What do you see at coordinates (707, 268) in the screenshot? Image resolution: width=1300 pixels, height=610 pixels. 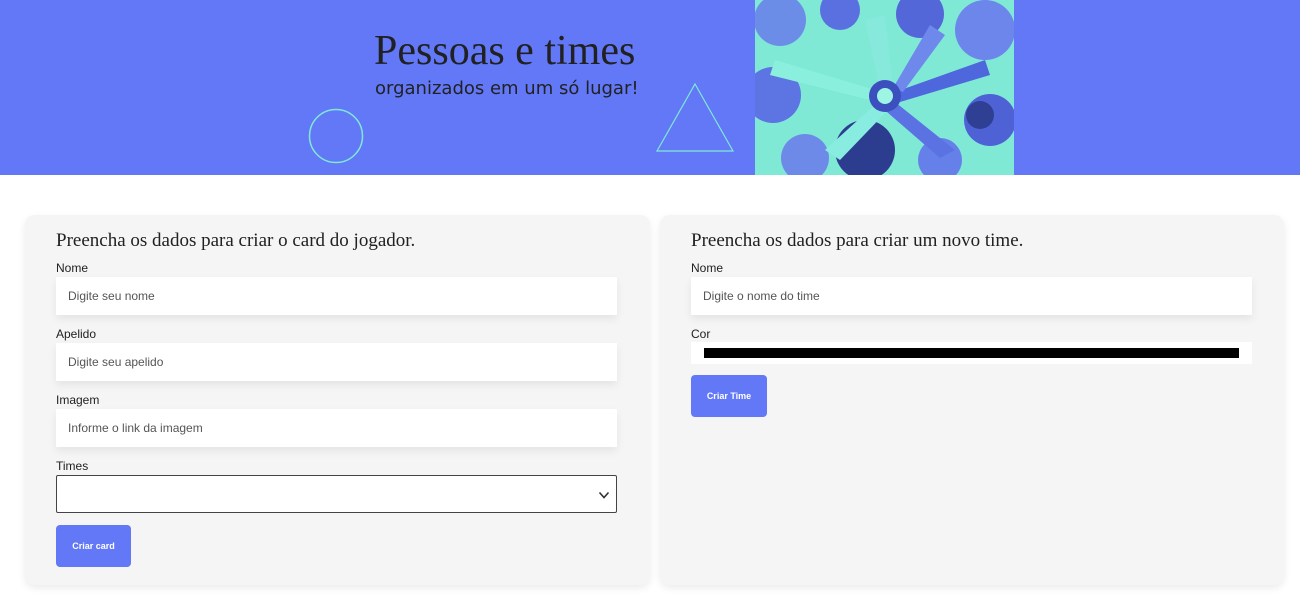 I see `team-name-label: Nome` at bounding box center [707, 268].